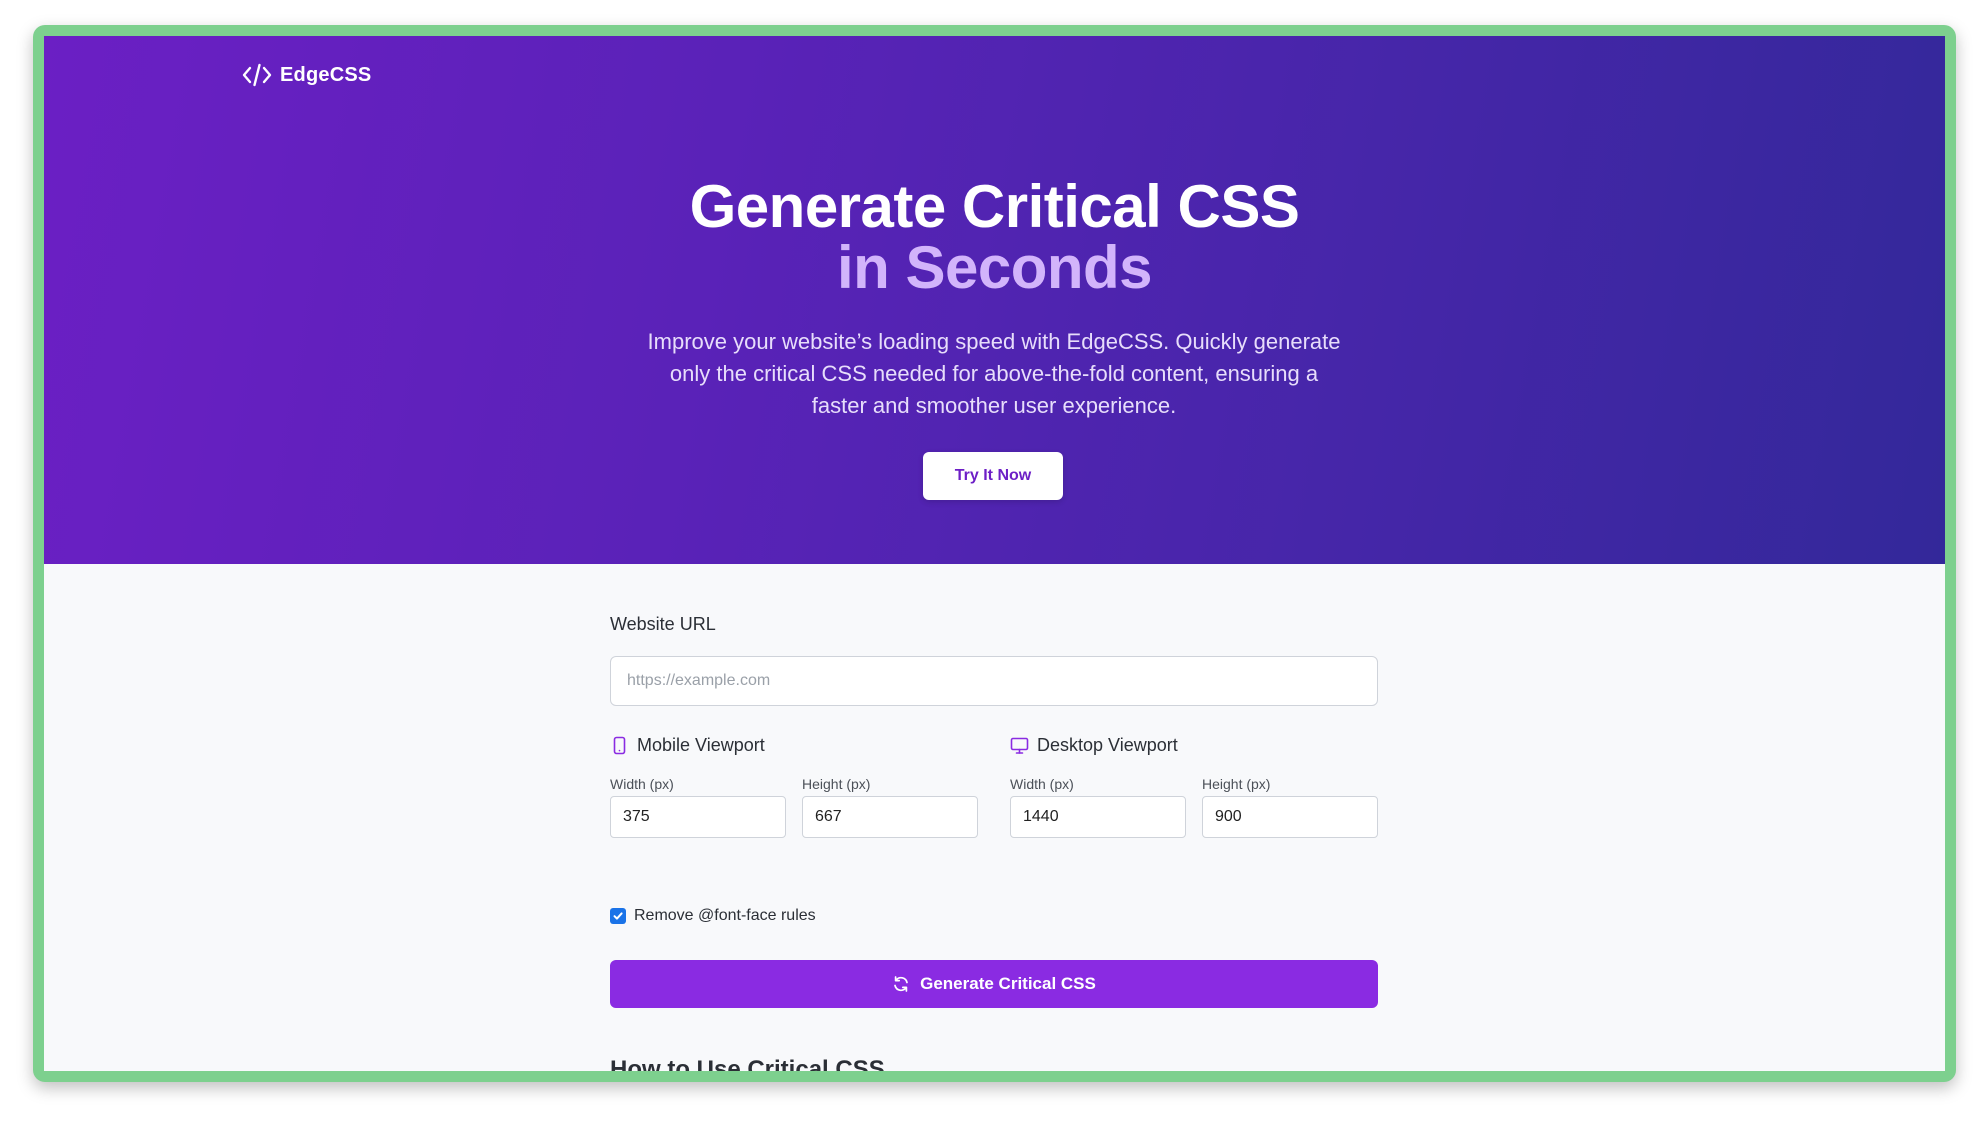 This screenshot has height=1123, width=1988. I want to click on desktop-height-label: Height (px), so click(1236, 784).